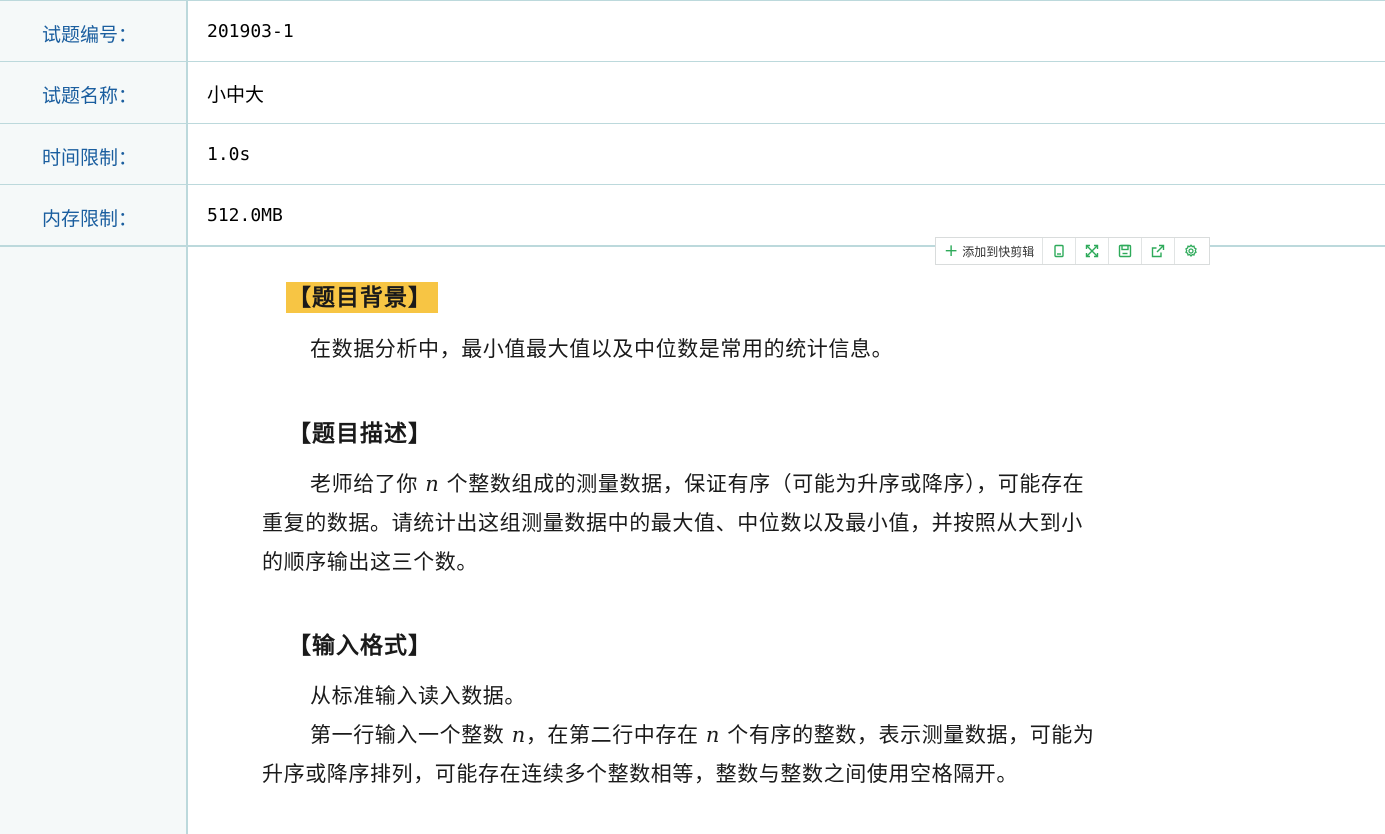 This screenshot has height=834, width=1385. Describe the element at coordinates (1159, 251) in the screenshot. I see `share-icon` at that location.